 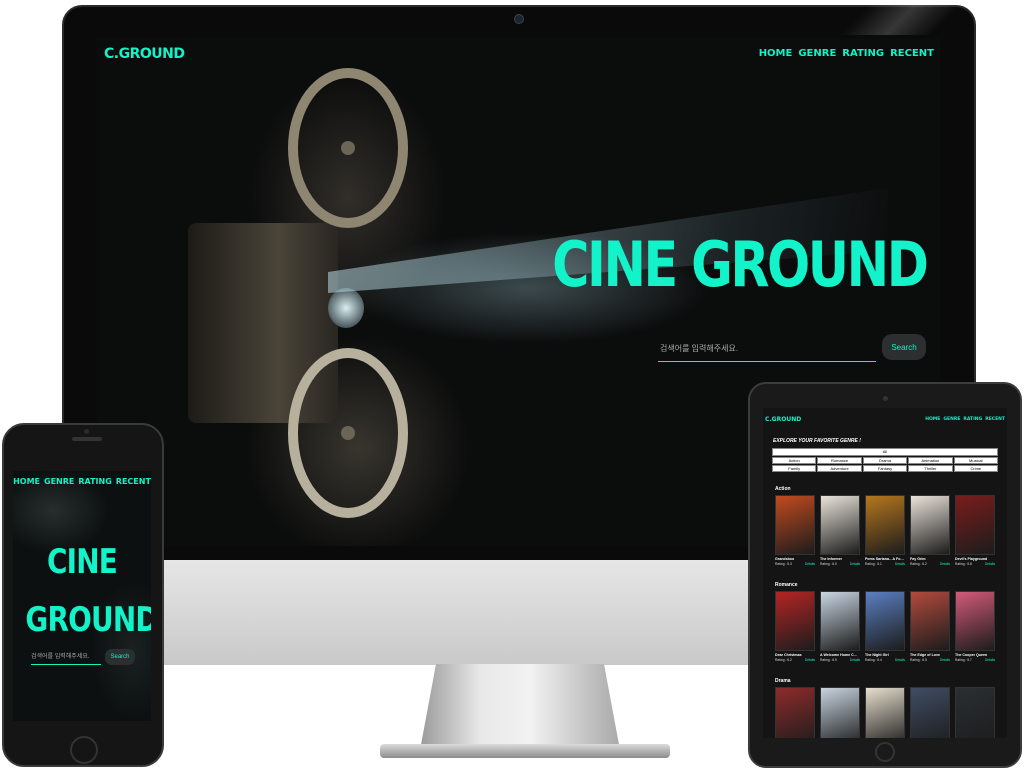 I want to click on search-button: Search, so click(x=904, y=347).